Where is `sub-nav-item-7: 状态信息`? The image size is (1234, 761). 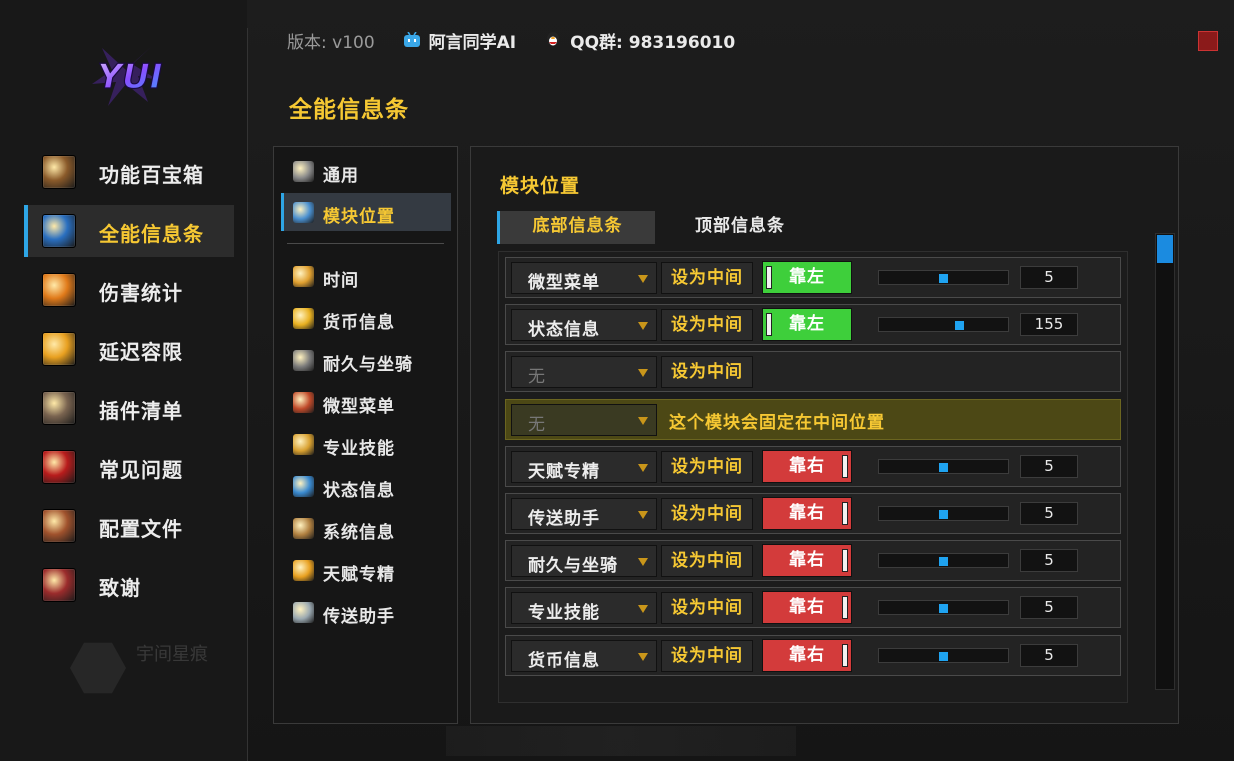
sub-nav-item-7: 状态信息 is located at coordinates (366, 486).